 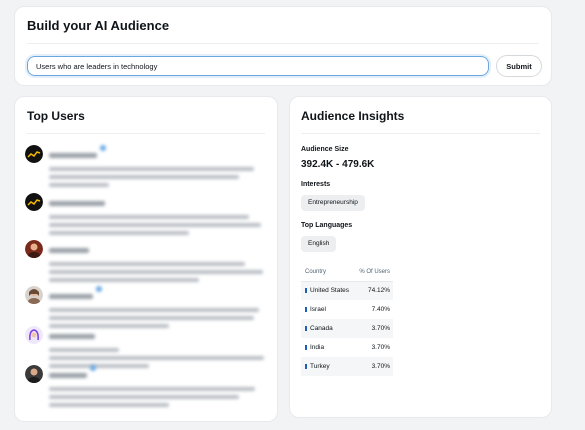 What do you see at coordinates (353, 116) in the screenshot?
I see `audience-insights-title: Audience Insights` at bounding box center [353, 116].